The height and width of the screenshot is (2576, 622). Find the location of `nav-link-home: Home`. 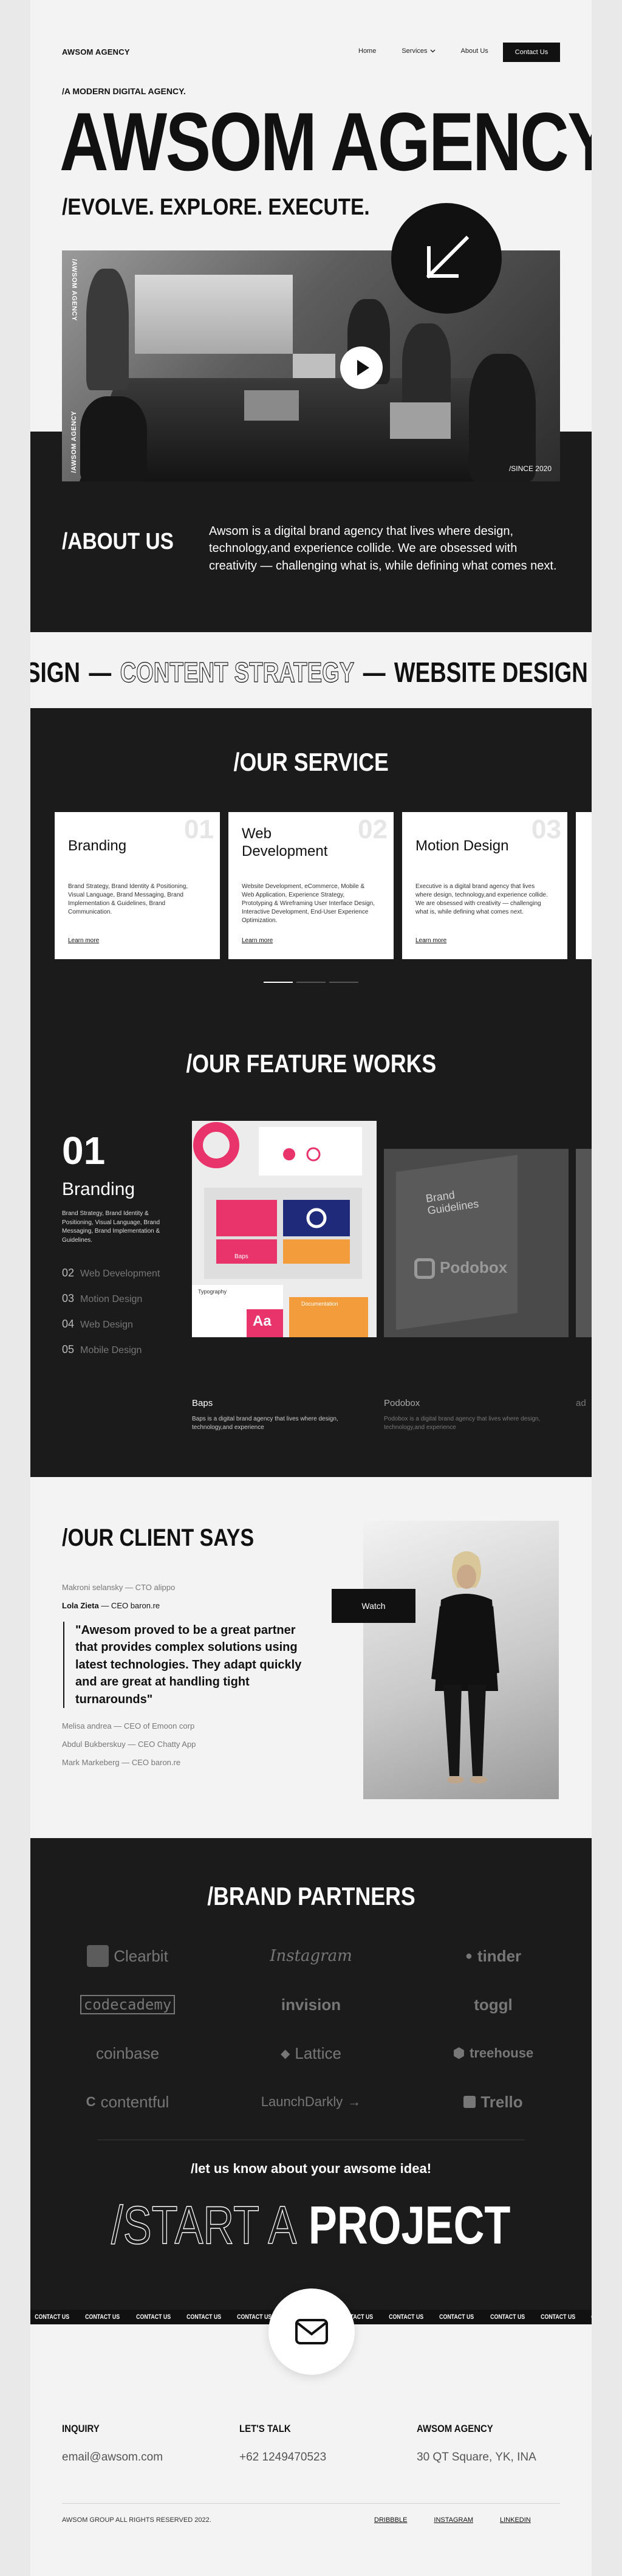

nav-link-home: Home is located at coordinates (367, 51).